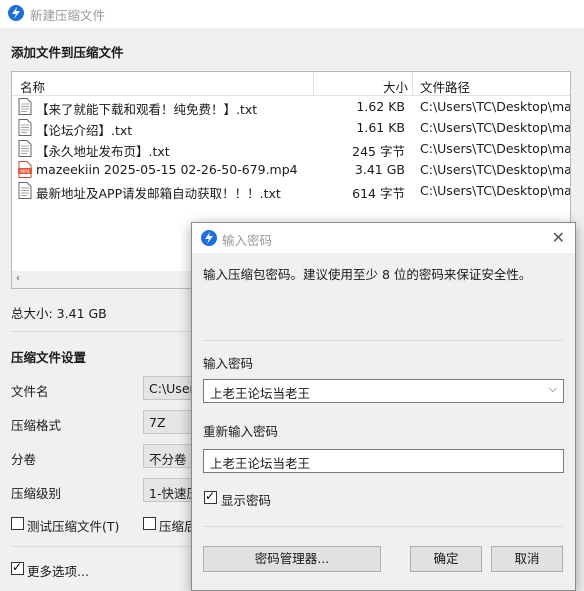 The height and width of the screenshot is (591, 584). I want to click on format-label: 压缩格式, so click(36, 425).